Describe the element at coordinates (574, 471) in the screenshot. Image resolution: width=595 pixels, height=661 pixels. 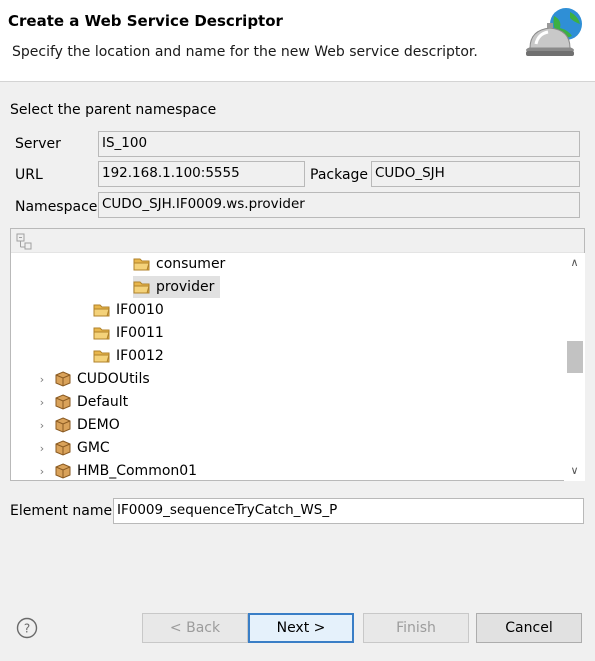
I see `chevron-down-icon: ∨` at that location.